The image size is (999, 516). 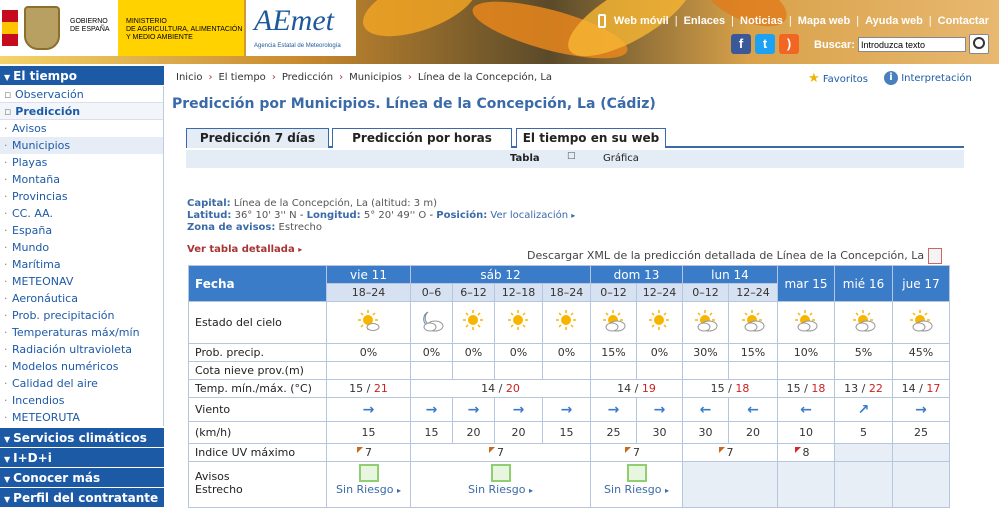 What do you see at coordinates (81, 417) in the screenshot?
I see `sidebar-item-meteoruta: METEORUTA` at bounding box center [81, 417].